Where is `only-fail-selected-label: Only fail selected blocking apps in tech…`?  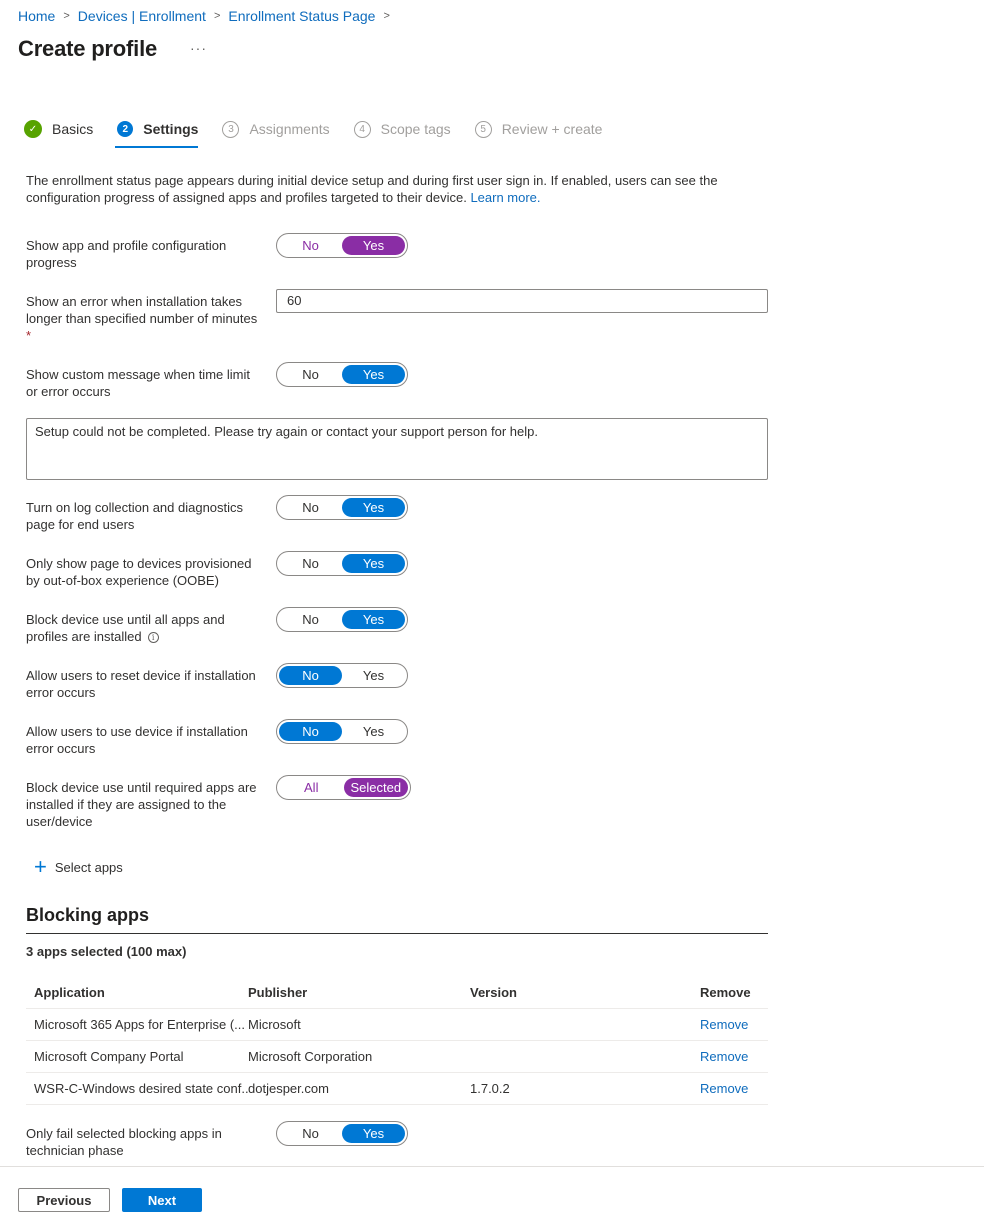
only-fail-selected-label: Only fail selected blocking apps in tech… is located at coordinates (124, 1142).